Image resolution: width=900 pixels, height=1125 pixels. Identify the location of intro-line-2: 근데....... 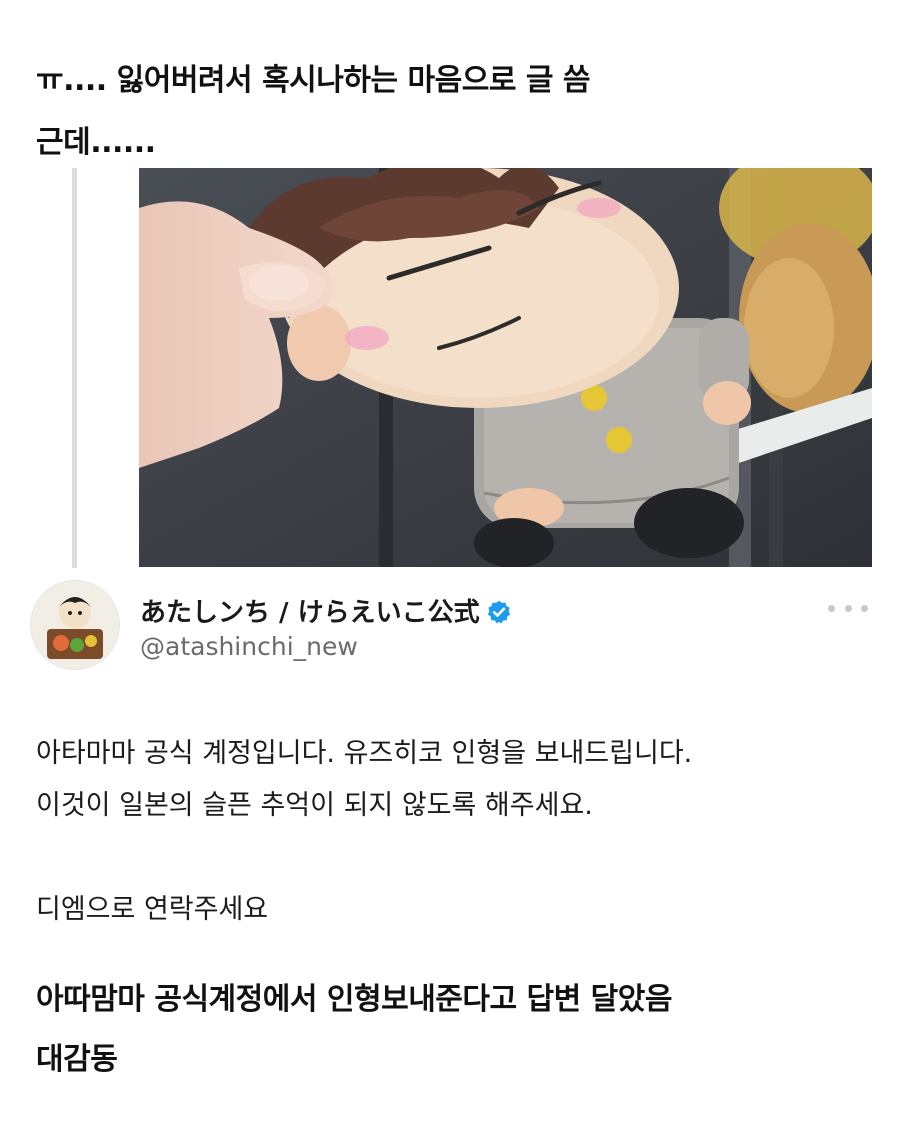
(96, 142).